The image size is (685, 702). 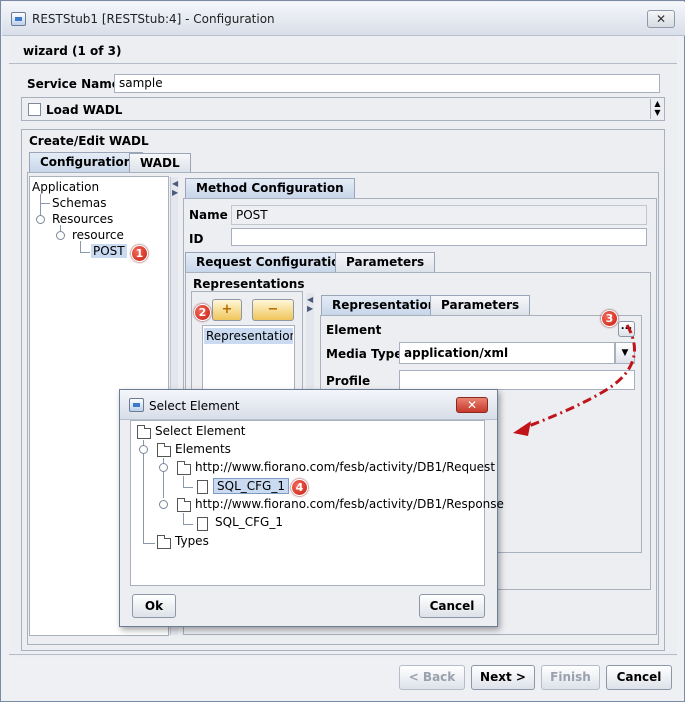 What do you see at coordinates (251, 486) in the screenshot?
I see `tree-node-request-sql-cfg: SQL_CFG_1` at bounding box center [251, 486].